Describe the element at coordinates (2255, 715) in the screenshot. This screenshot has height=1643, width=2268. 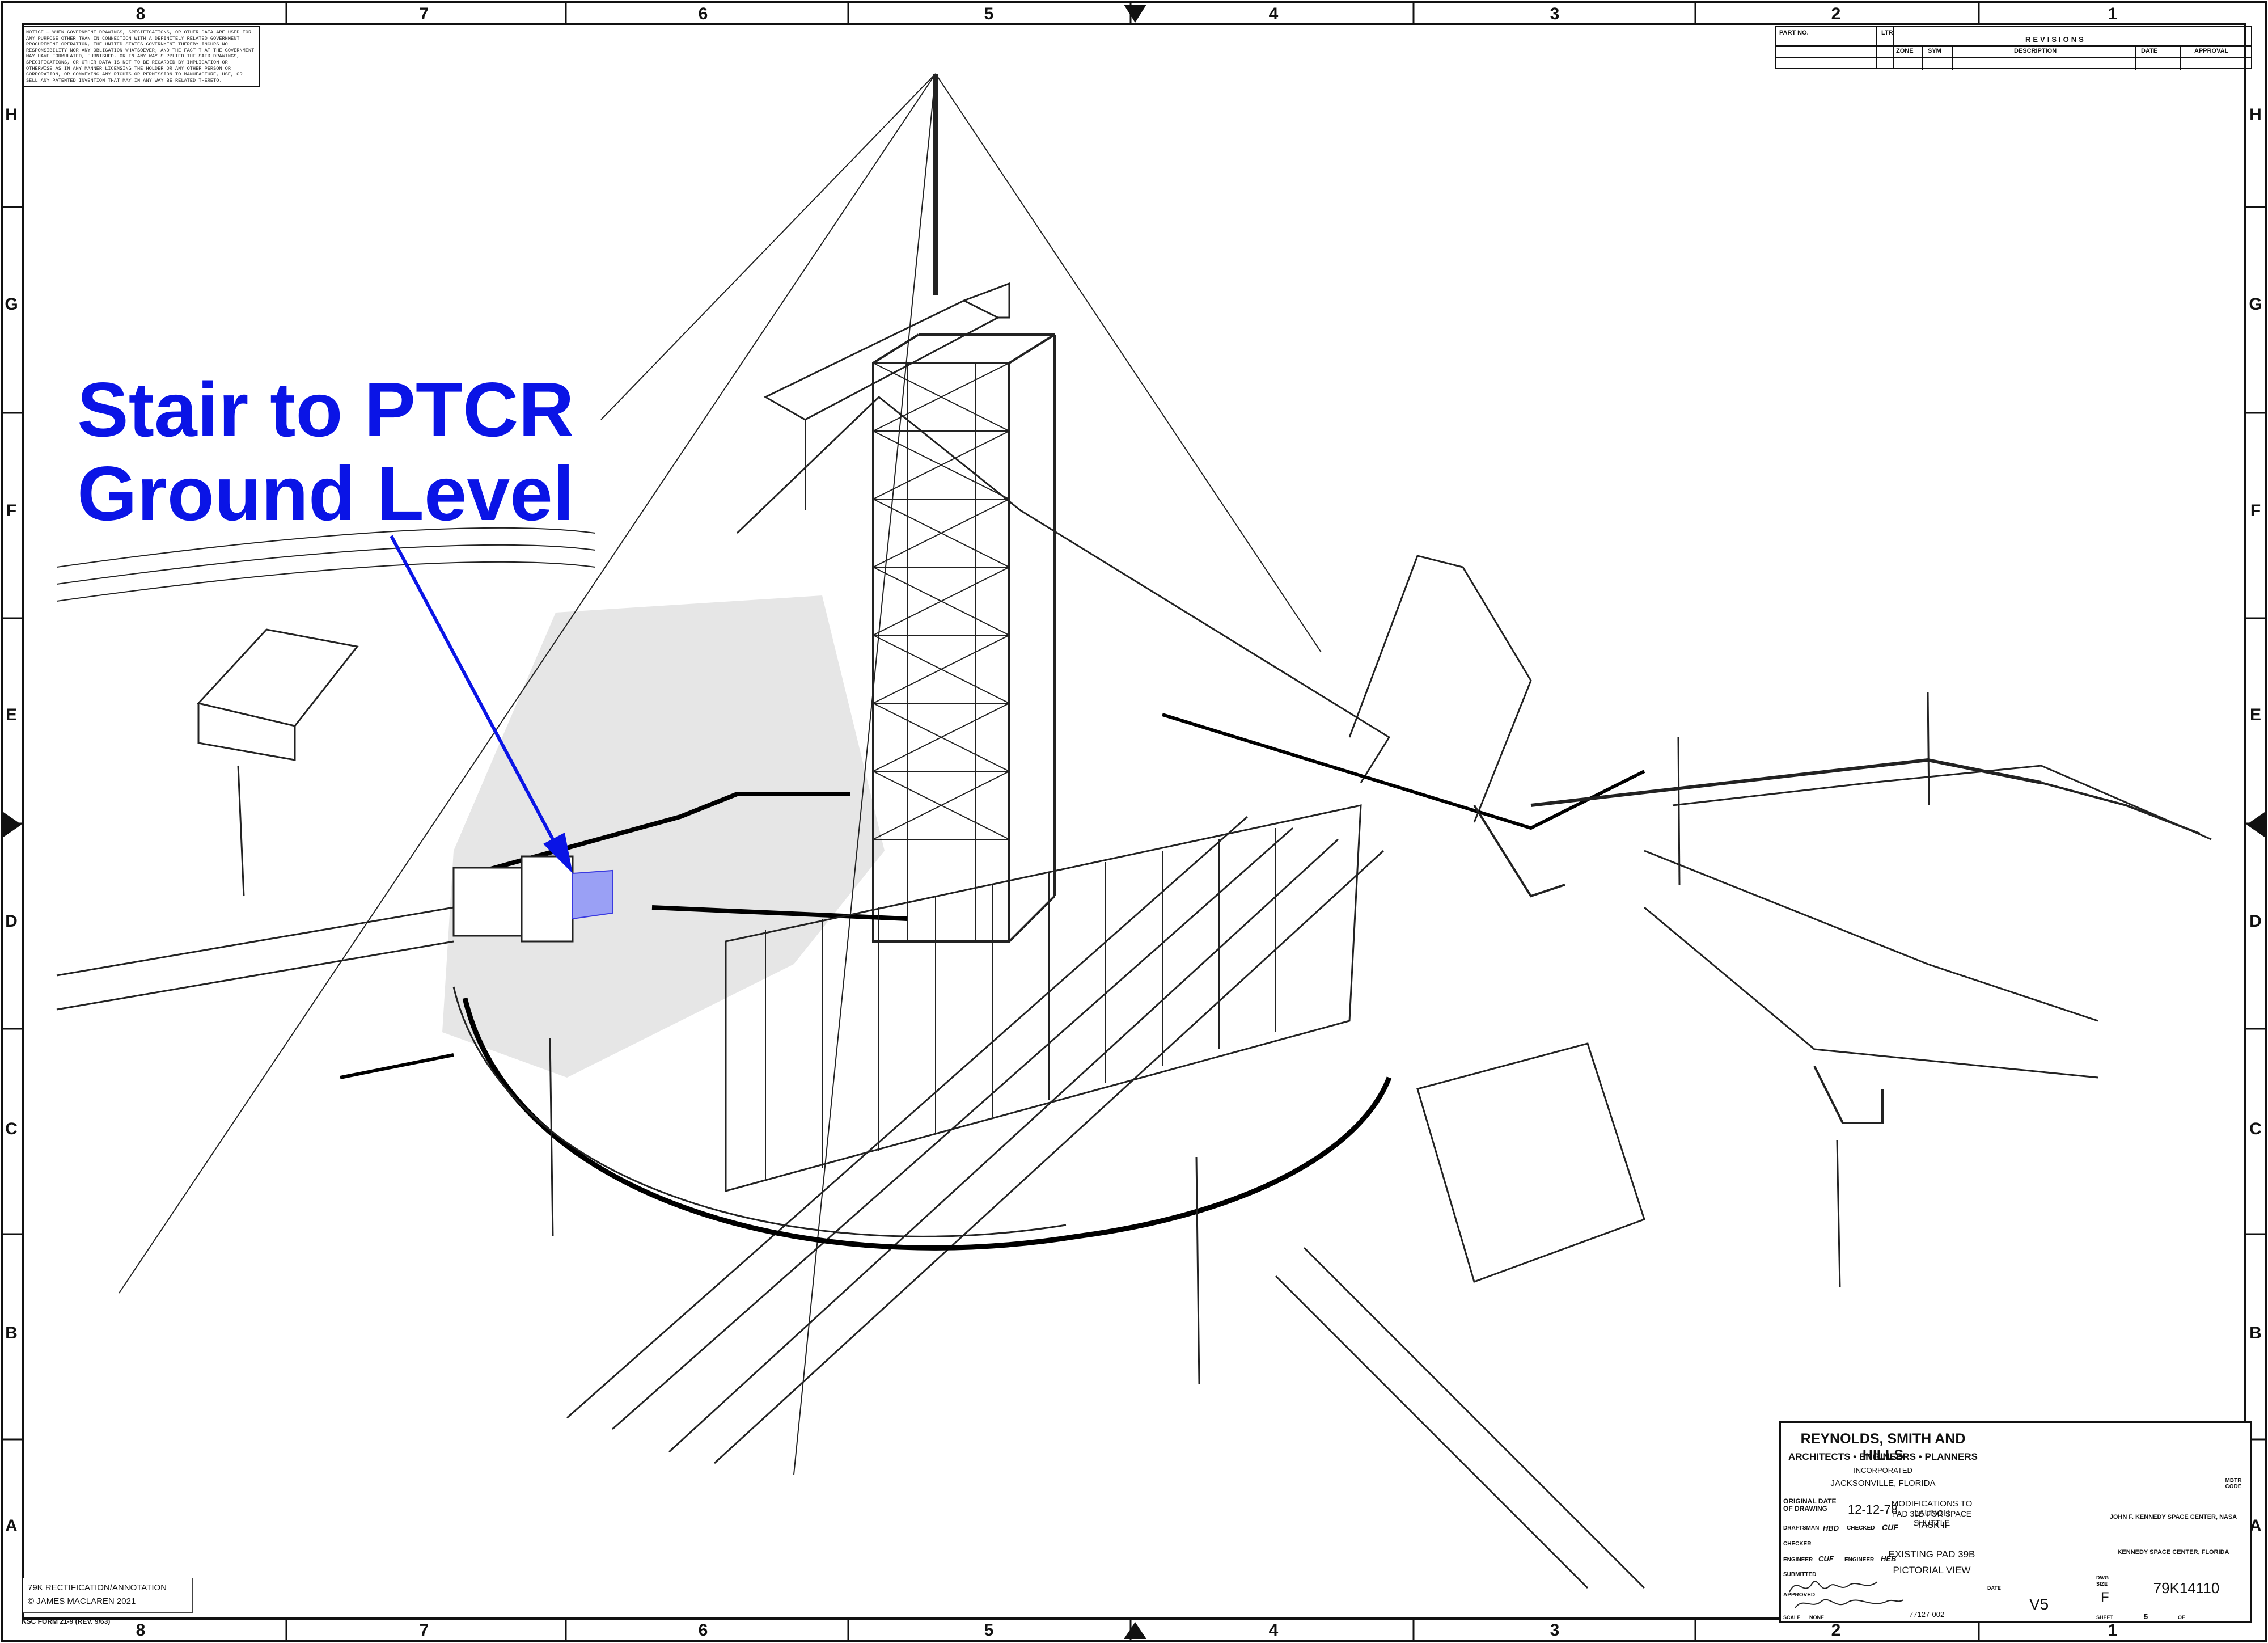
I see `grid-row-right-e: E` at that location.